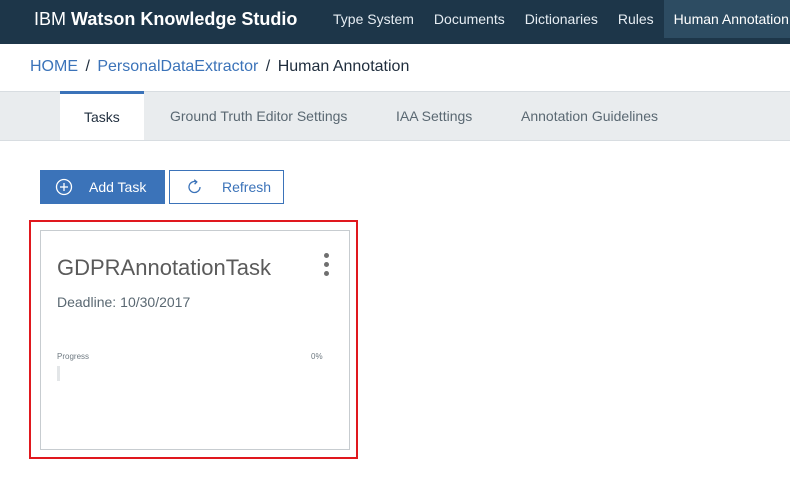  I want to click on add-task-button: Add Task, so click(102, 187).